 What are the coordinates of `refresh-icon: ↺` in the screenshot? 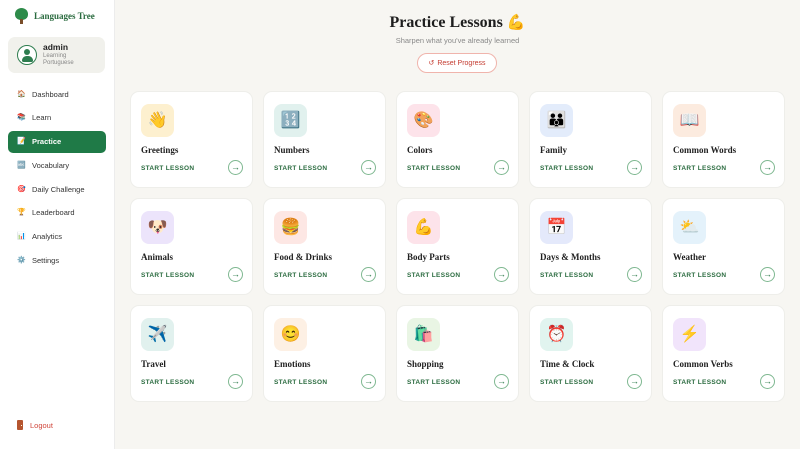 It's located at (431, 63).